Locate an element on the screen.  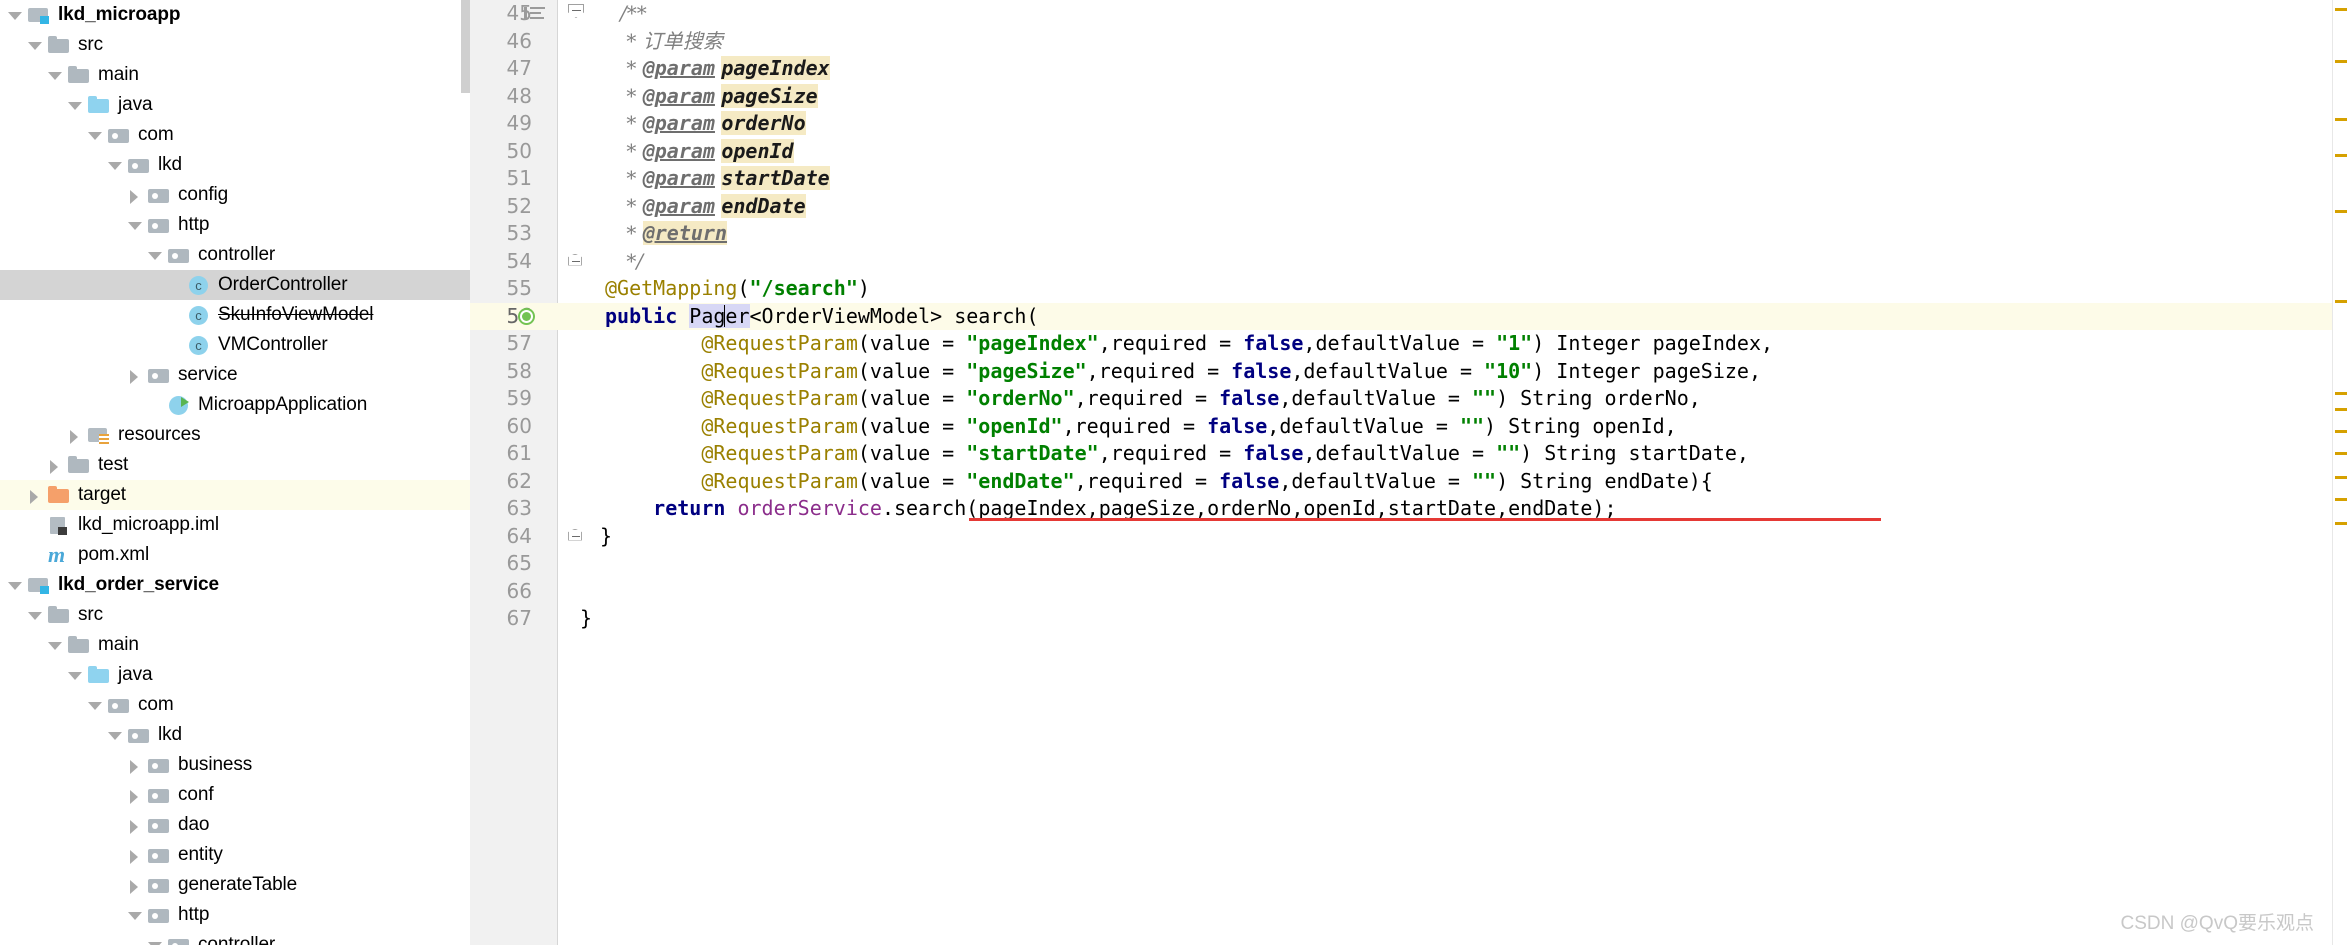
editor-line-49: 49 * @param orderNo is located at coordinates (1410, 124).